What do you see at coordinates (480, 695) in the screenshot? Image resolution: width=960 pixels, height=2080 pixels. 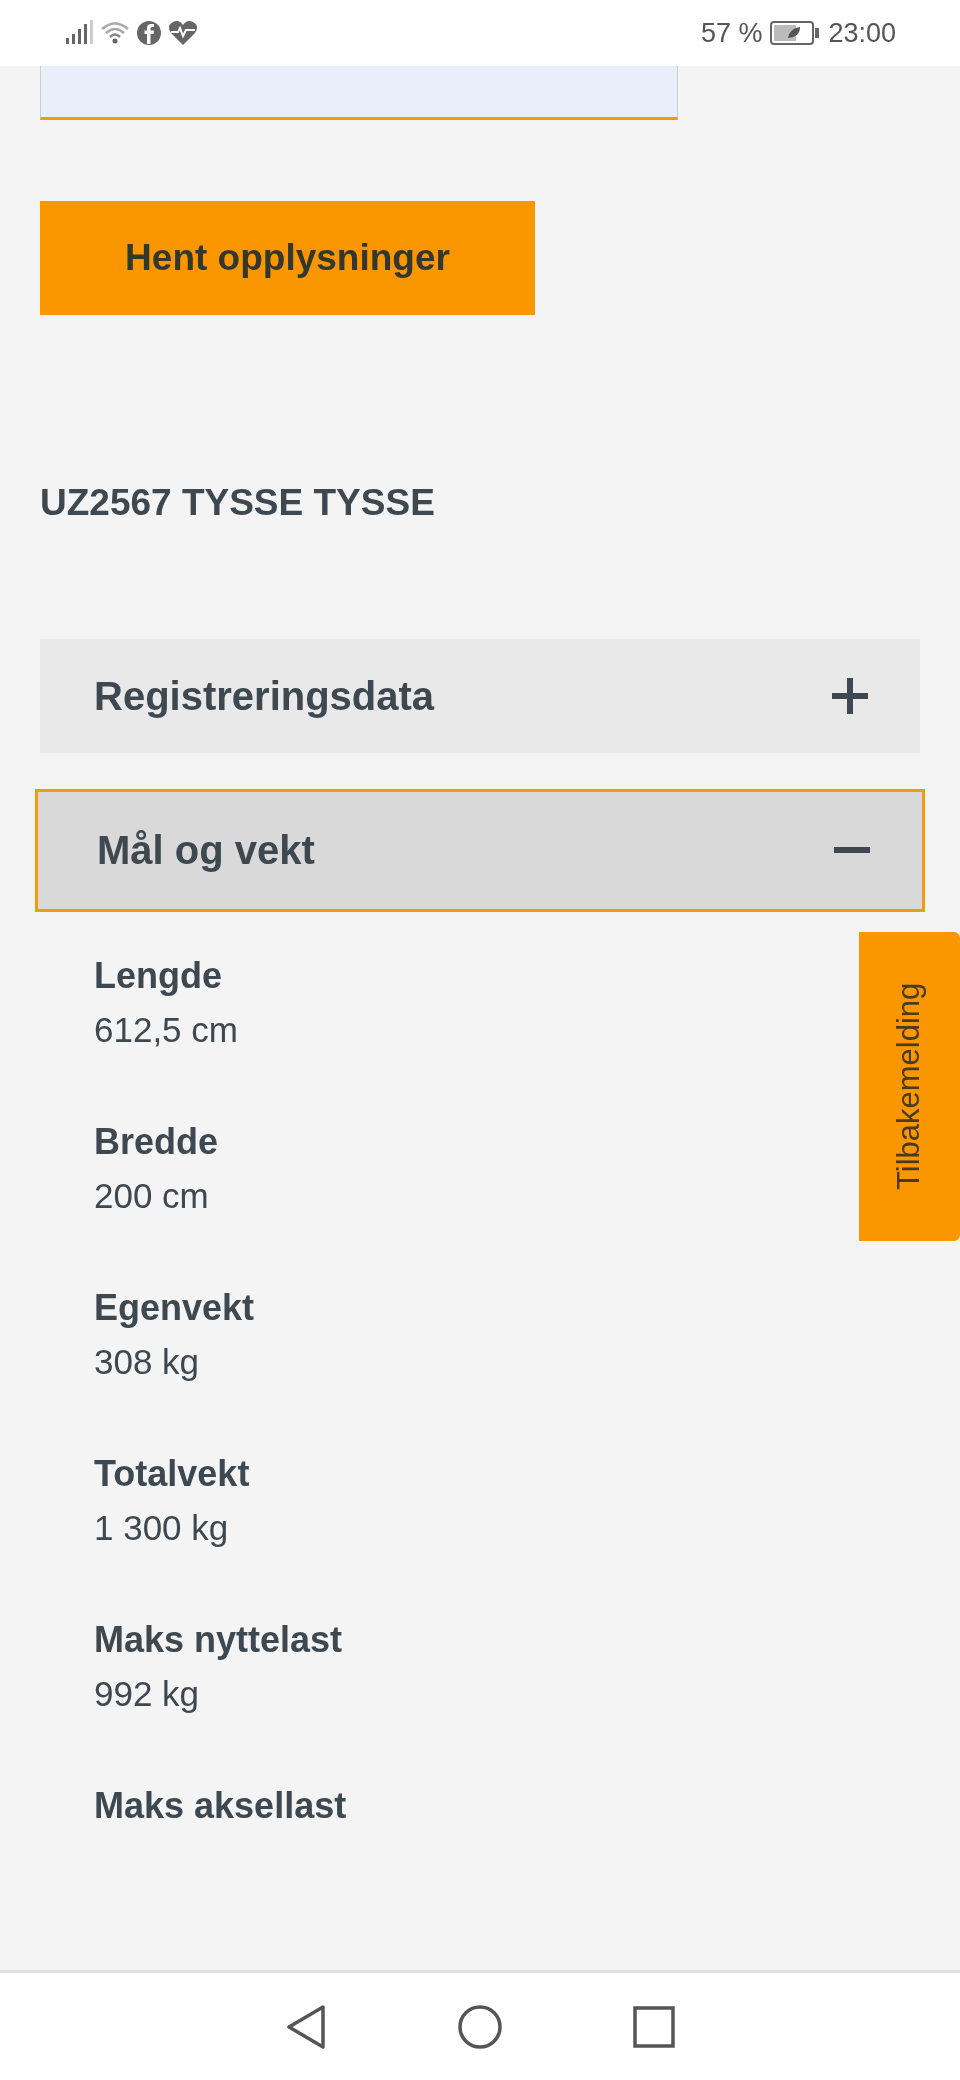 I see `accordion-header: Registreringsdata` at bounding box center [480, 695].